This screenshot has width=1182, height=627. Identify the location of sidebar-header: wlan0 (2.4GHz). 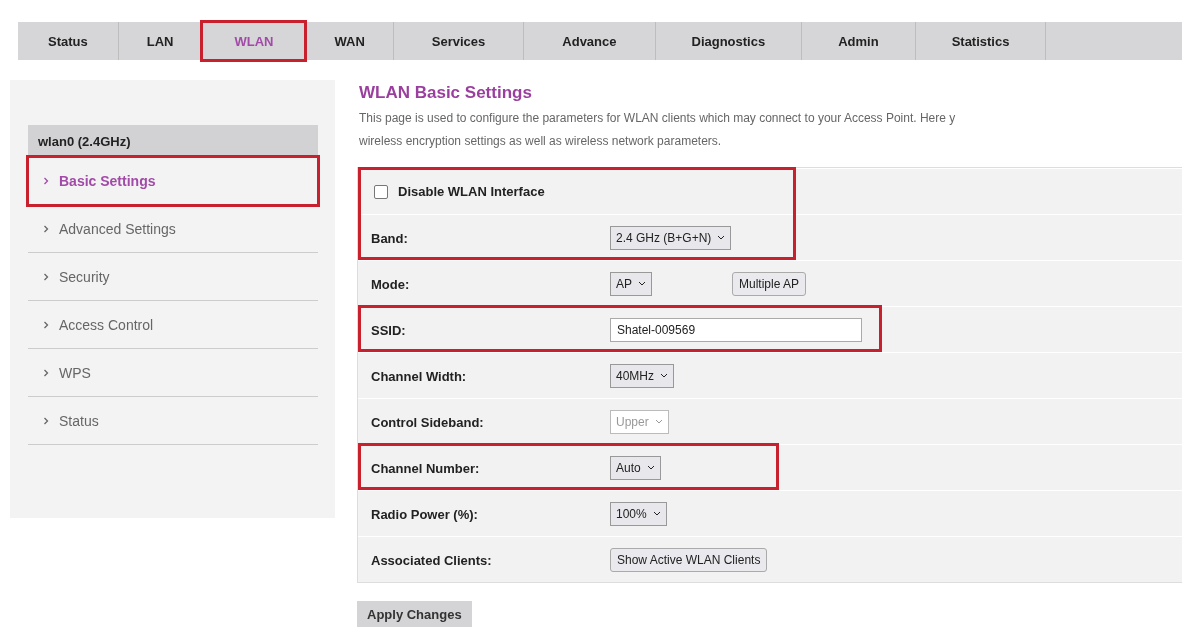
(173, 141).